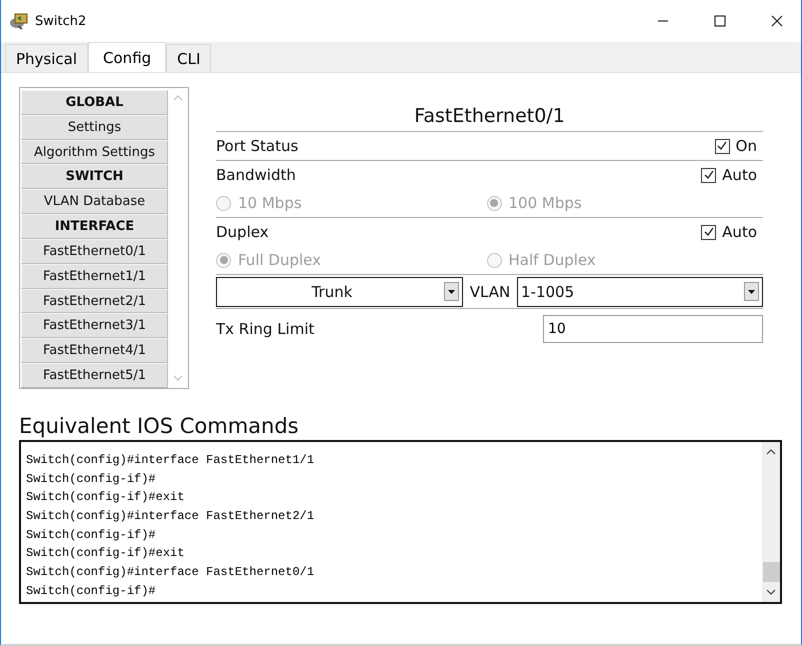  I want to click on scroll-down-icon, so click(771, 592).